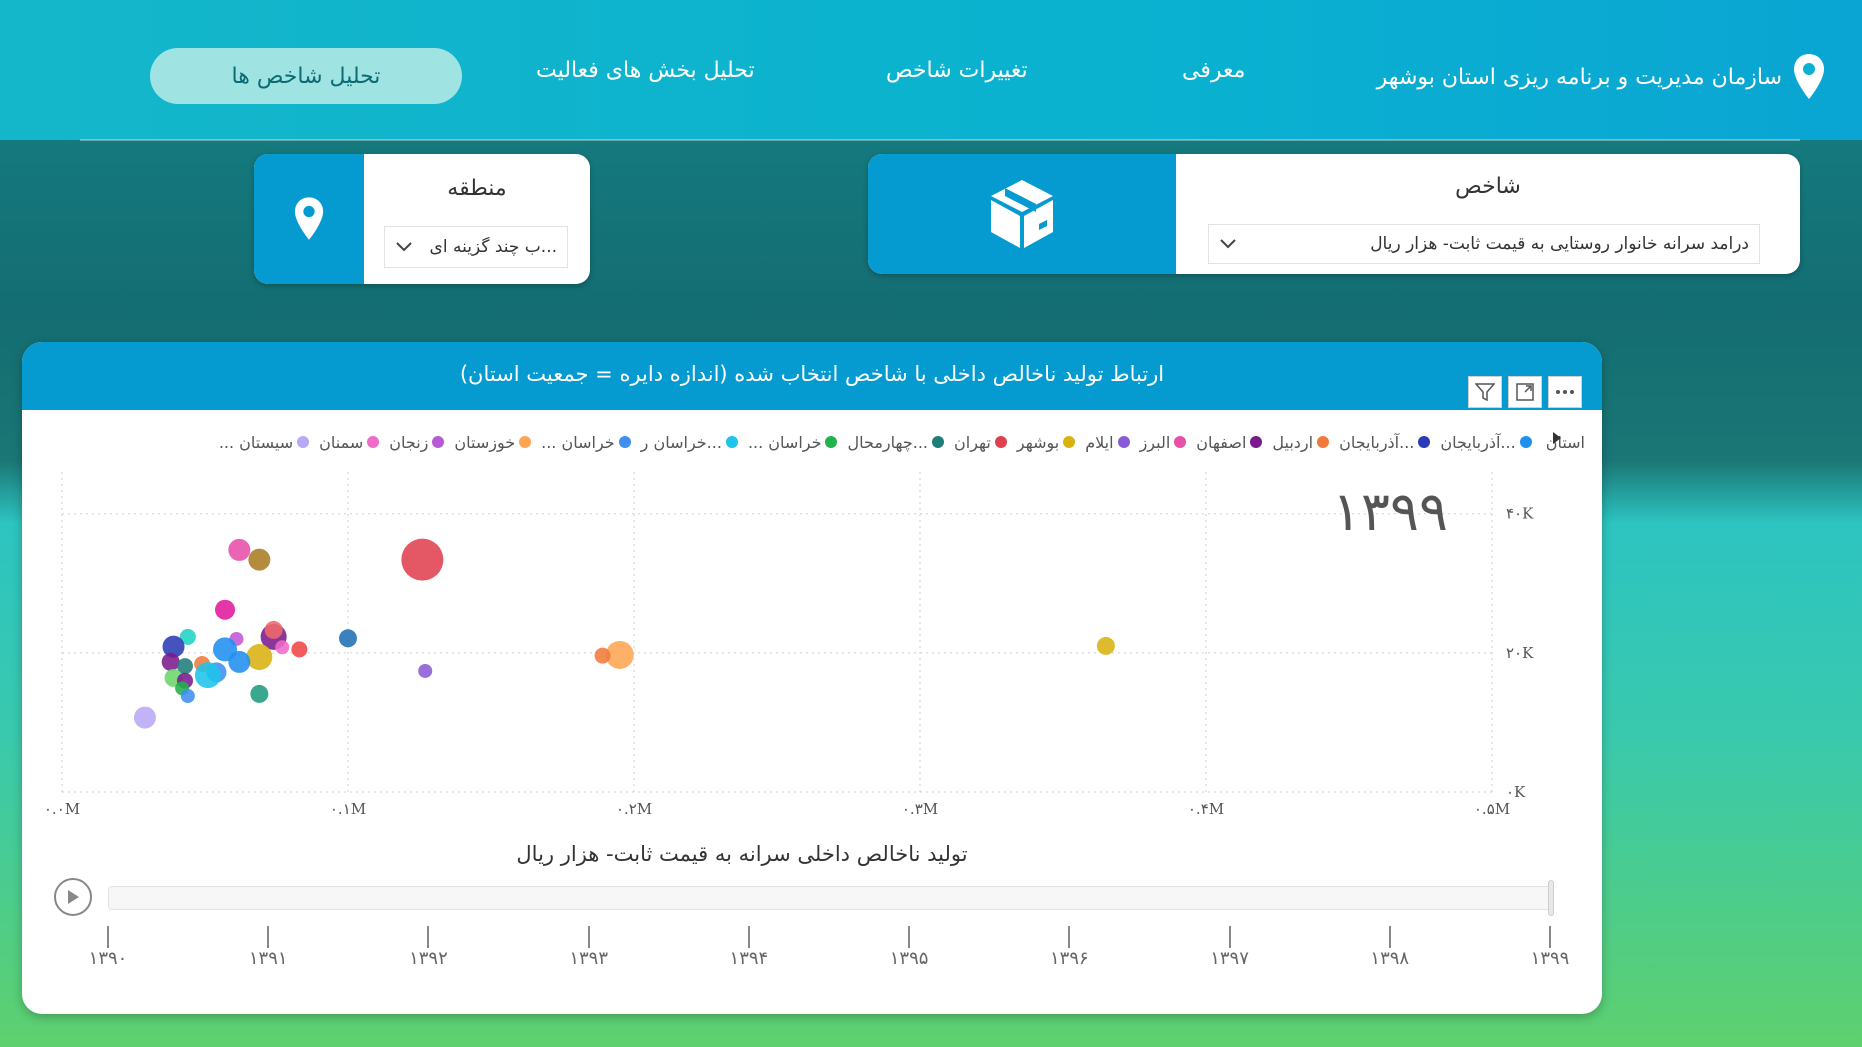 This screenshot has height=1047, width=1862. What do you see at coordinates (1099, 442) in the screenshot?
I see `legend-label: ایلام` at bounding box center [1099, 442].